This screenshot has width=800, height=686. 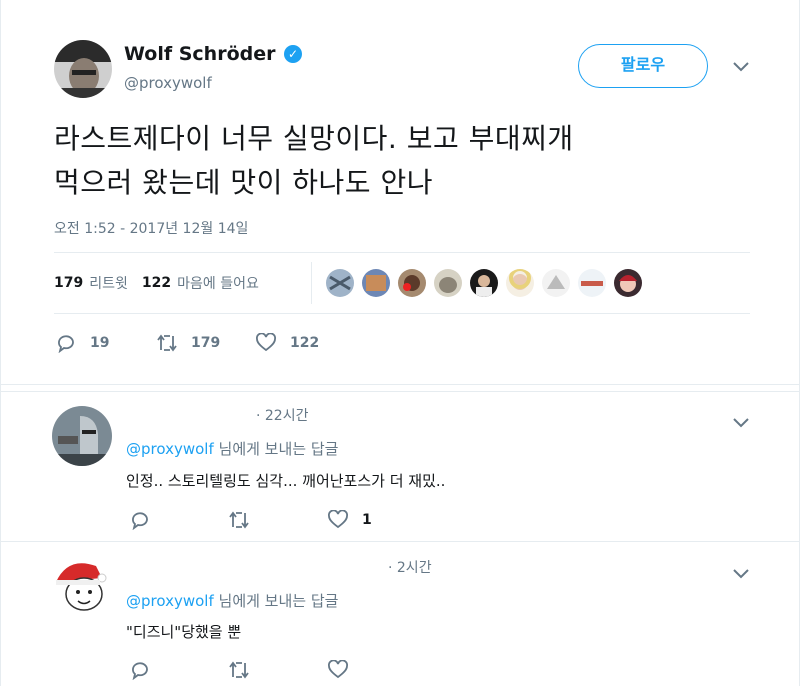 I want to click on tweet-timestamp: 오전 1:52 - 2017년 12월 14일, so click(x=151, y=228).